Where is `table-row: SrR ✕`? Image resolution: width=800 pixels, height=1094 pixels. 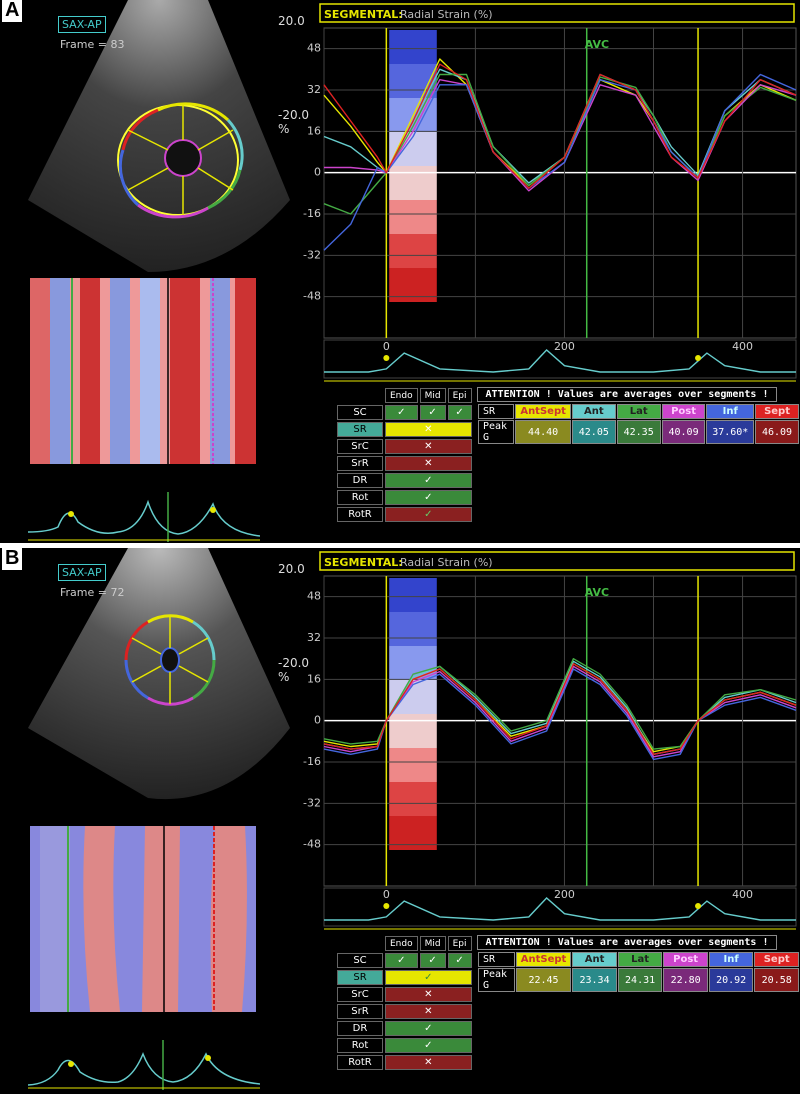 table-row: SrR ✕ is located at coordinates (404, 1011).